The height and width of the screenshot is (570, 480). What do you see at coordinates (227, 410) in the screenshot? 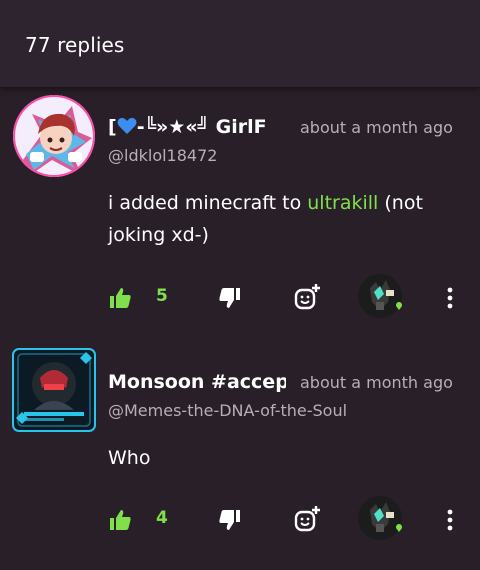
I see `comment-2-handle: @Memes-the-DNA-of-the-Soul` at bounding box center [227, 410].